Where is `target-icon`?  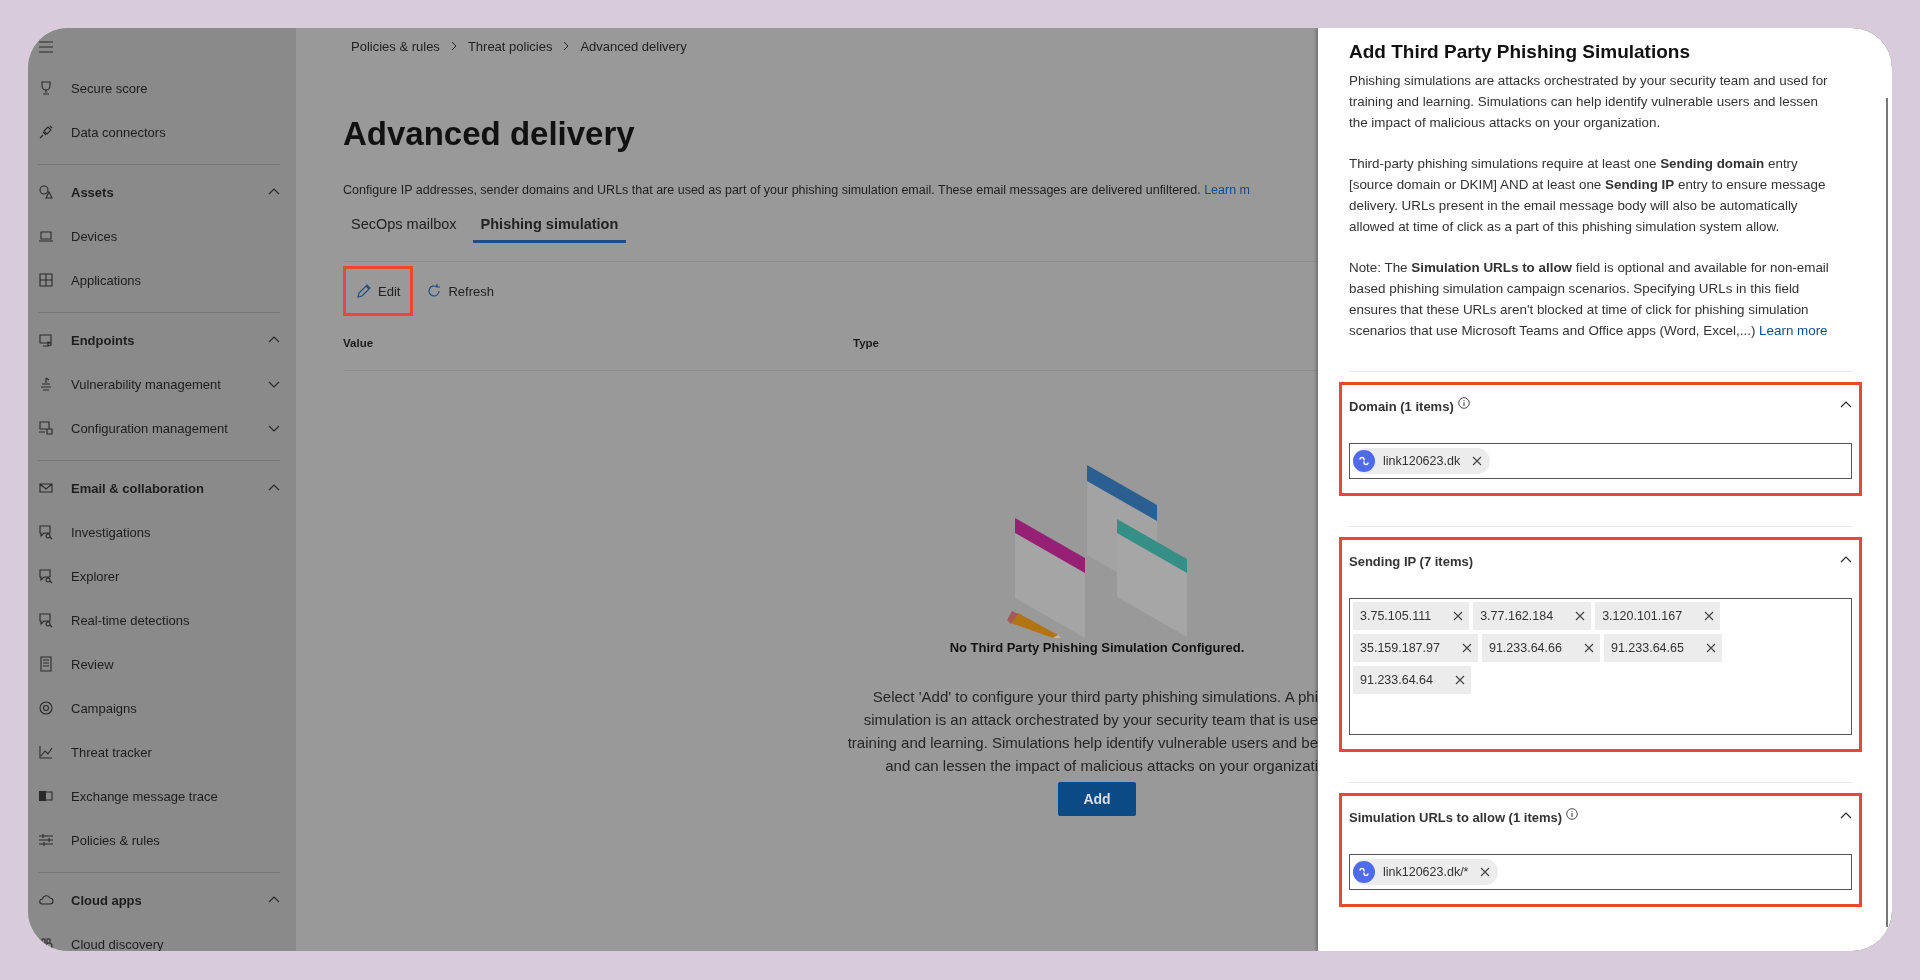
target-icon is located at coordinates (46, 708).